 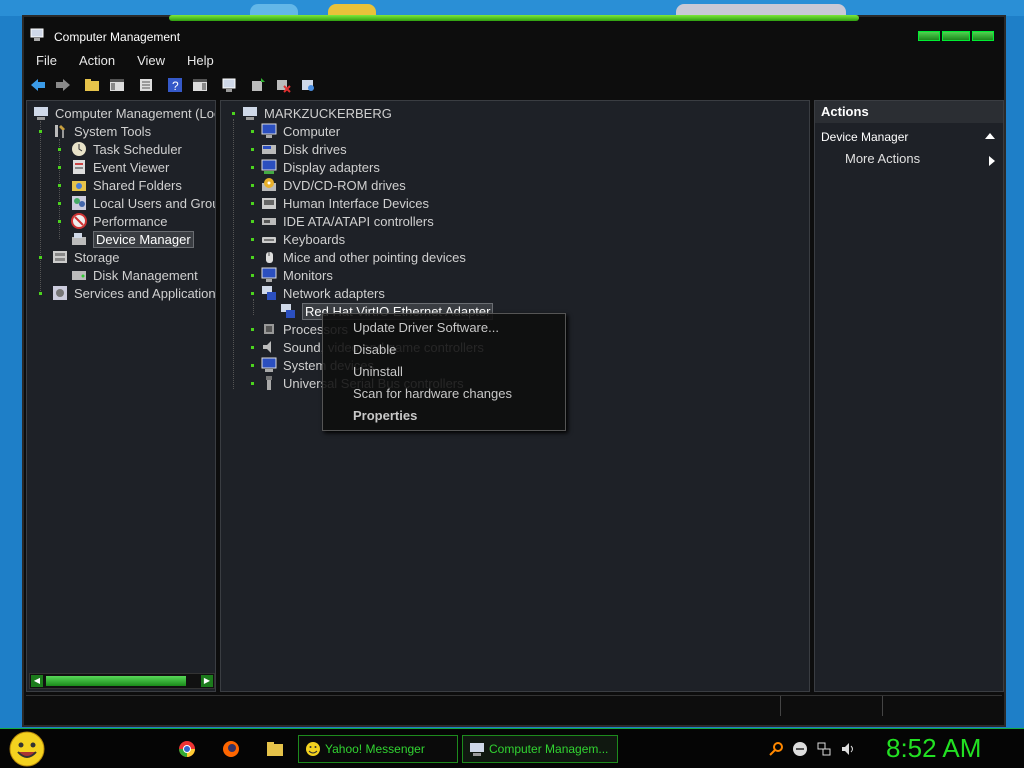 I want to click on maximize-button, so click(x=956, y=36).